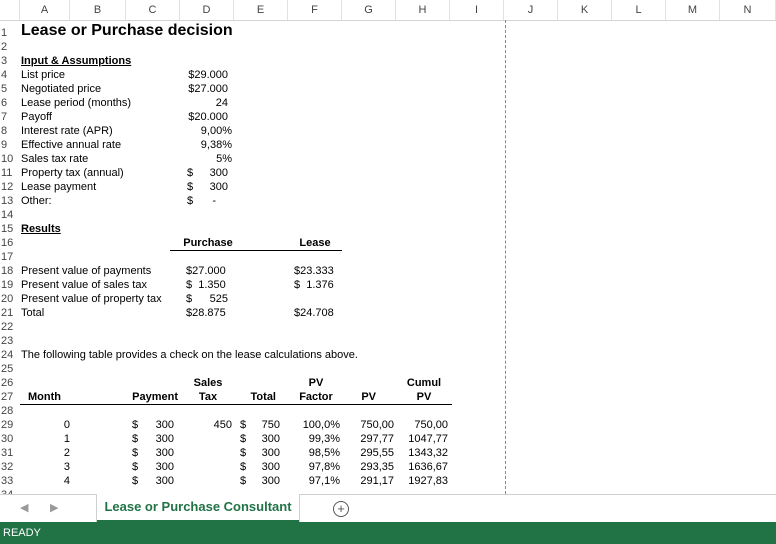  What do you see at coordinates (41, 229) in the screenshot?
I see `results-heading: Results` at bounding box center [41, 229].